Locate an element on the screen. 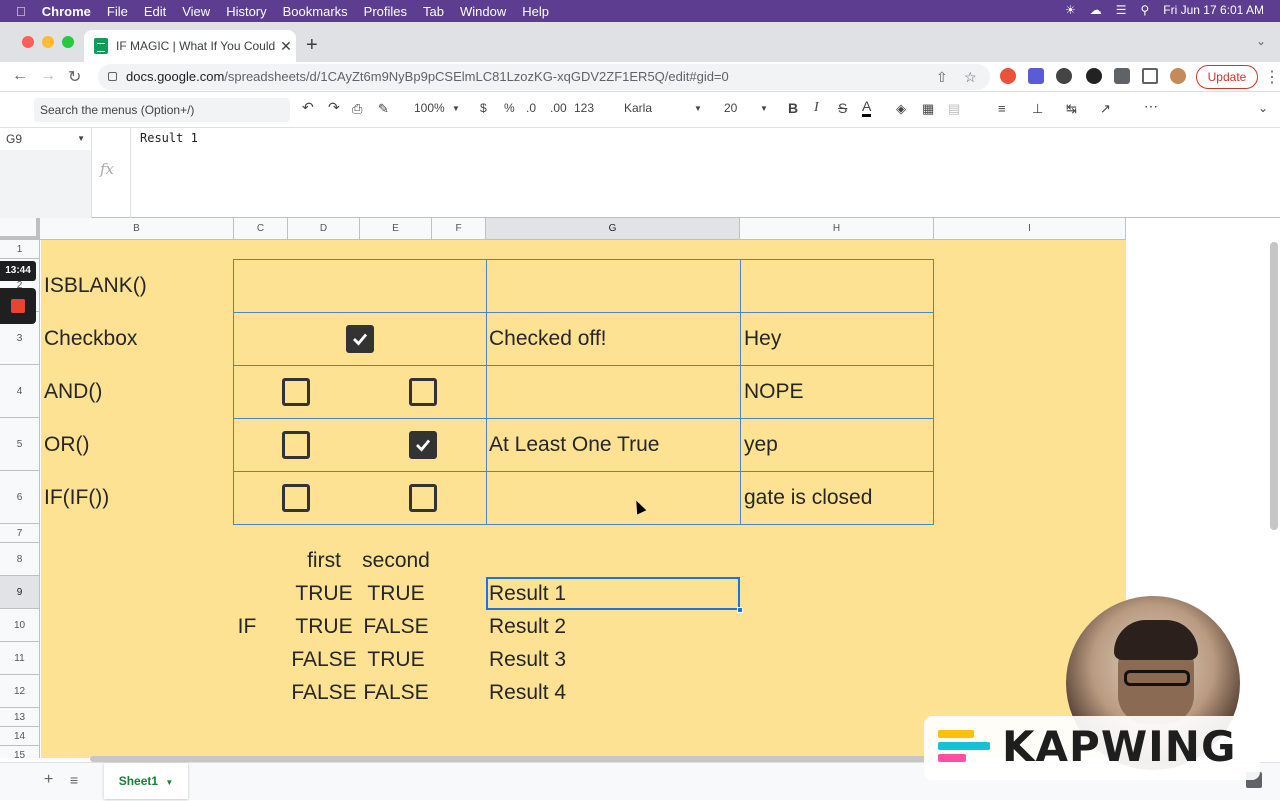  checkbox-d5 is located at coordinates (296, 445).